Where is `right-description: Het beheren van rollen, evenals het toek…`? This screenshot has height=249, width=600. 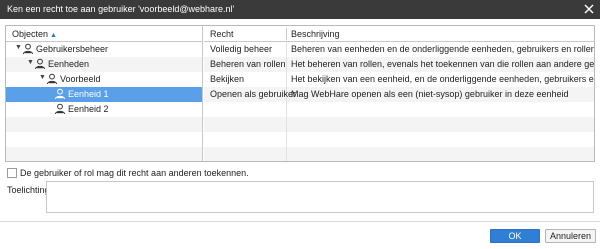
right-description: Het beheren van rollen, evenals het toek… is located at coordinates (443, 64).